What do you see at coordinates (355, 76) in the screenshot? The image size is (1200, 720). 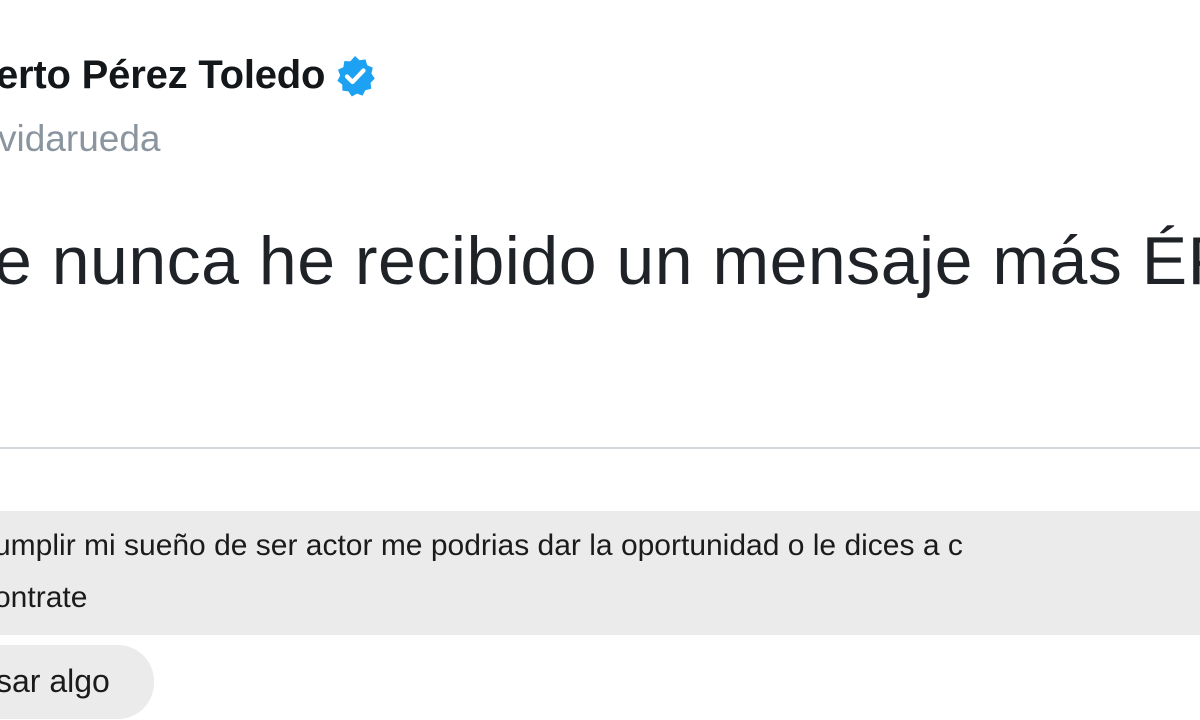 I see `verified-badge-icon` at bounding box center [355, 76].